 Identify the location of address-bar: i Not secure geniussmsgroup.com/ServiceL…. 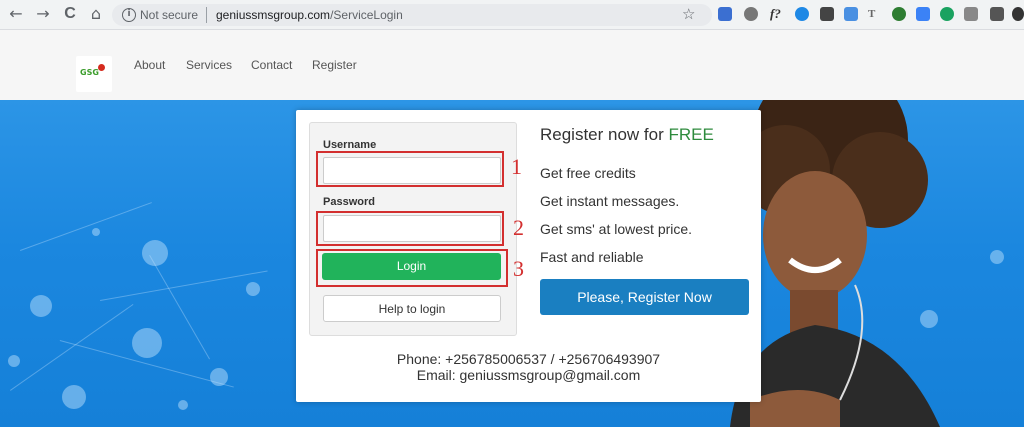
(412, 15).